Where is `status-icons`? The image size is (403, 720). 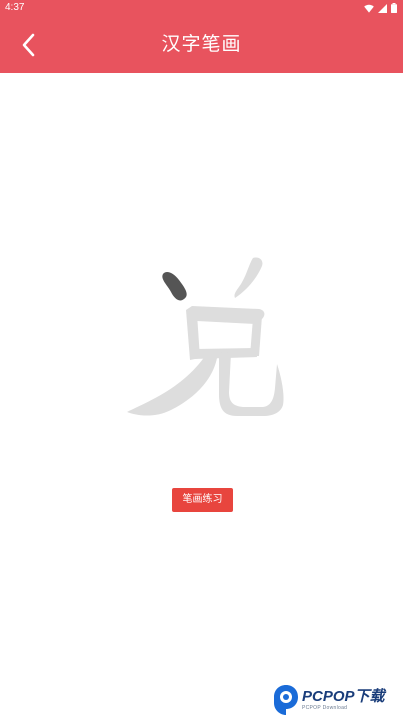
status-icons is located at coordinates (380, 9).